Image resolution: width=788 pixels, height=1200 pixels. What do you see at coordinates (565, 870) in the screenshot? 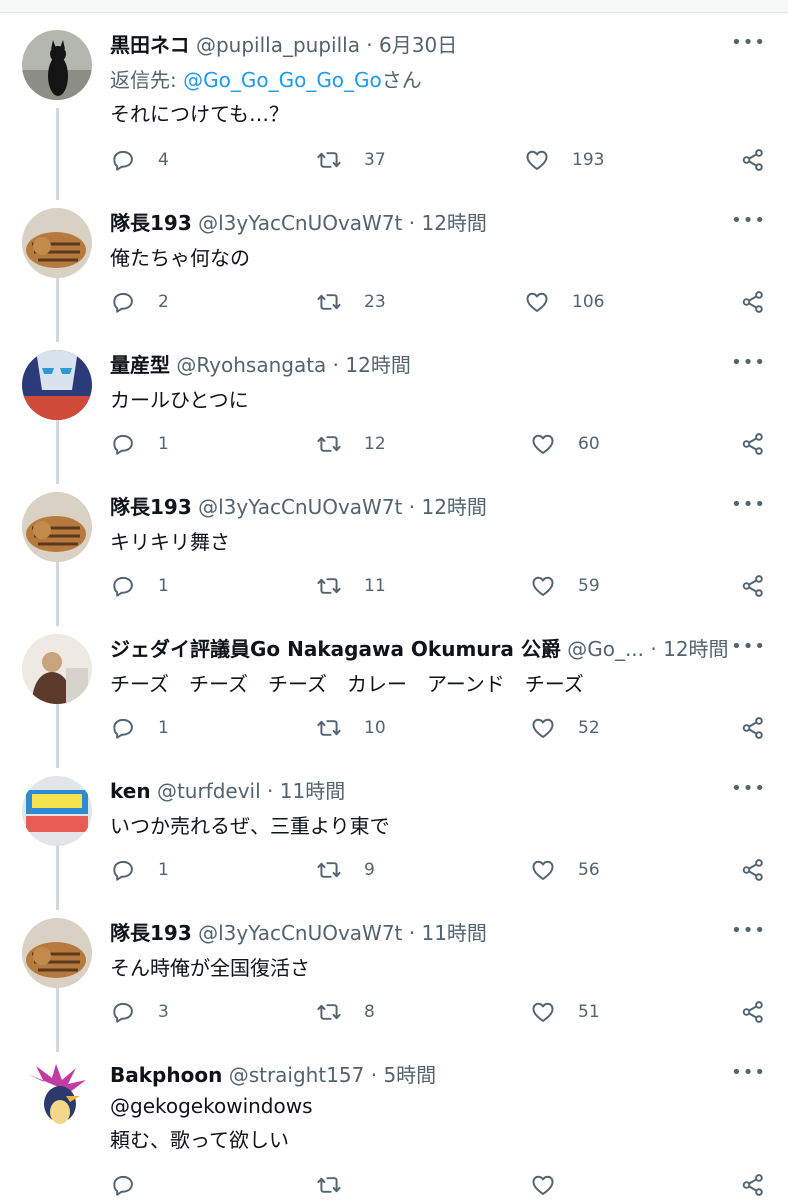
I see `like-button: 56` at bounding box center [565, 870].